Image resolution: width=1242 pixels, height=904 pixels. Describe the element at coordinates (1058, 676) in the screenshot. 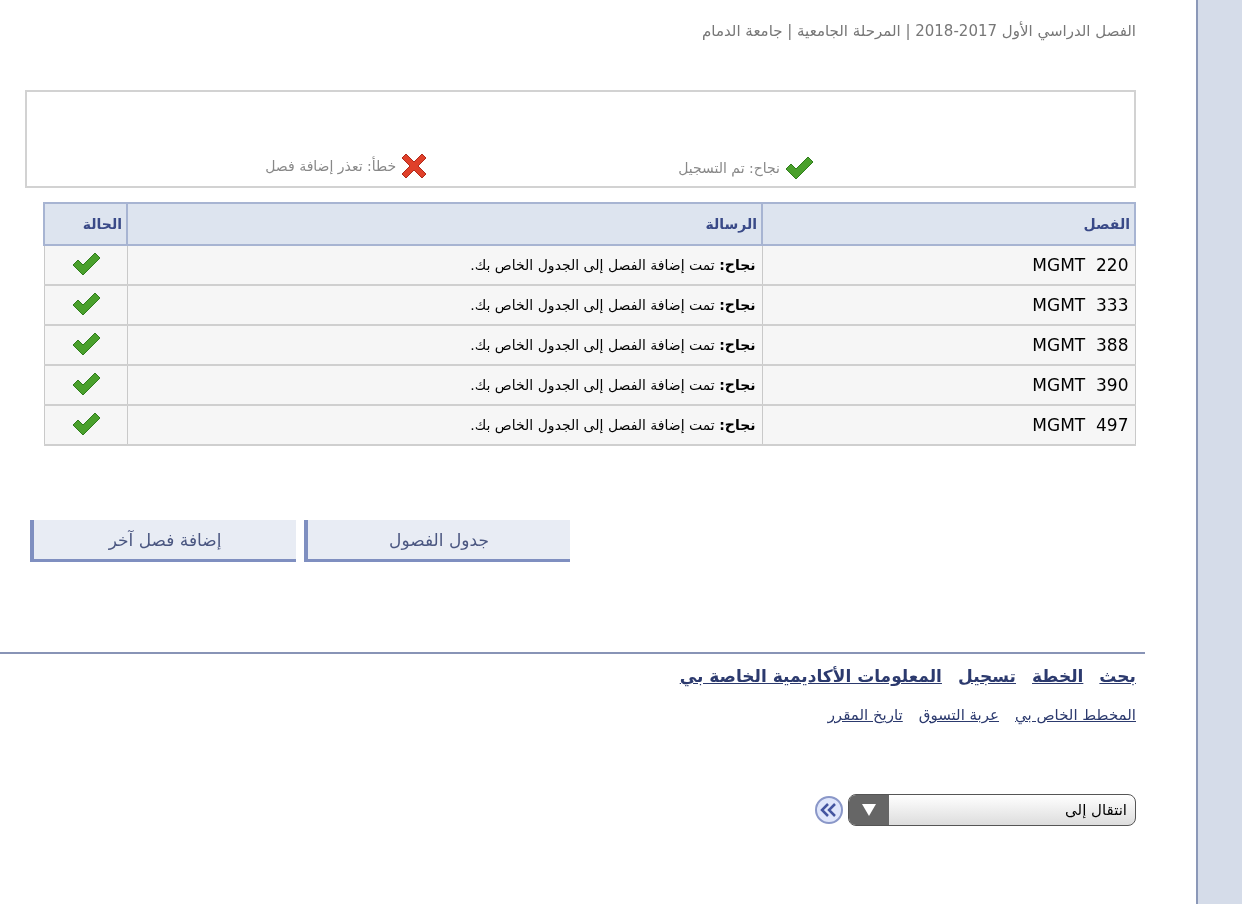

I see `nav-link: الخطة` at that location.